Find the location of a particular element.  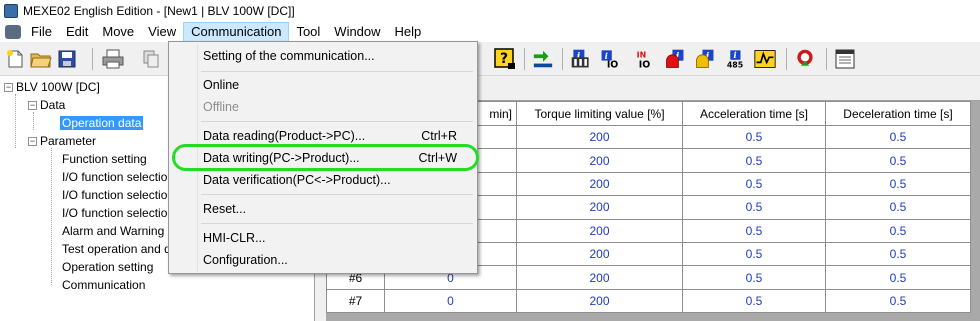

save-icon is located at coordinates (67, 59).